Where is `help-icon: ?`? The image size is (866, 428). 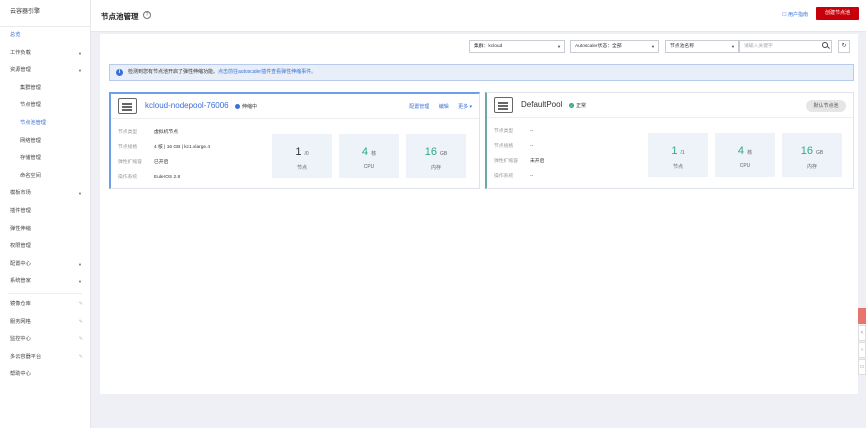
help-icon: ? is located at coordinates (147, 15).